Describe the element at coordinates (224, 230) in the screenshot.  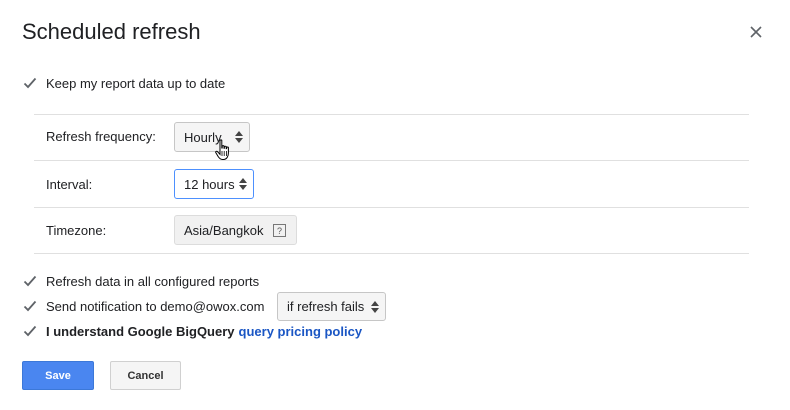
I see `timezone-value: Asia/Bangkok` at that location.